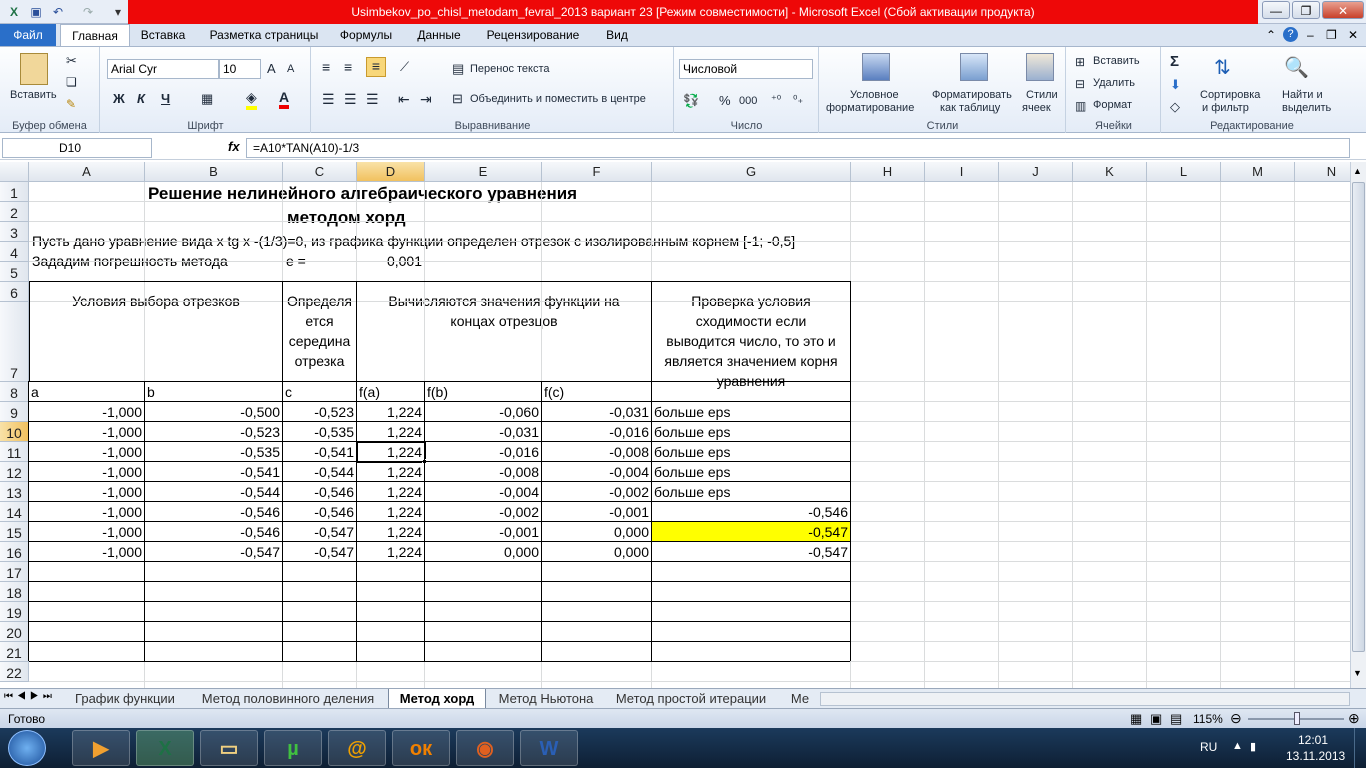 This screenshot has height=768, width=1366. Describe the element at coordinates (798, 148) in the screenshot. I see `formula-input: =A10*TAN(A10)-1/3` at that location.